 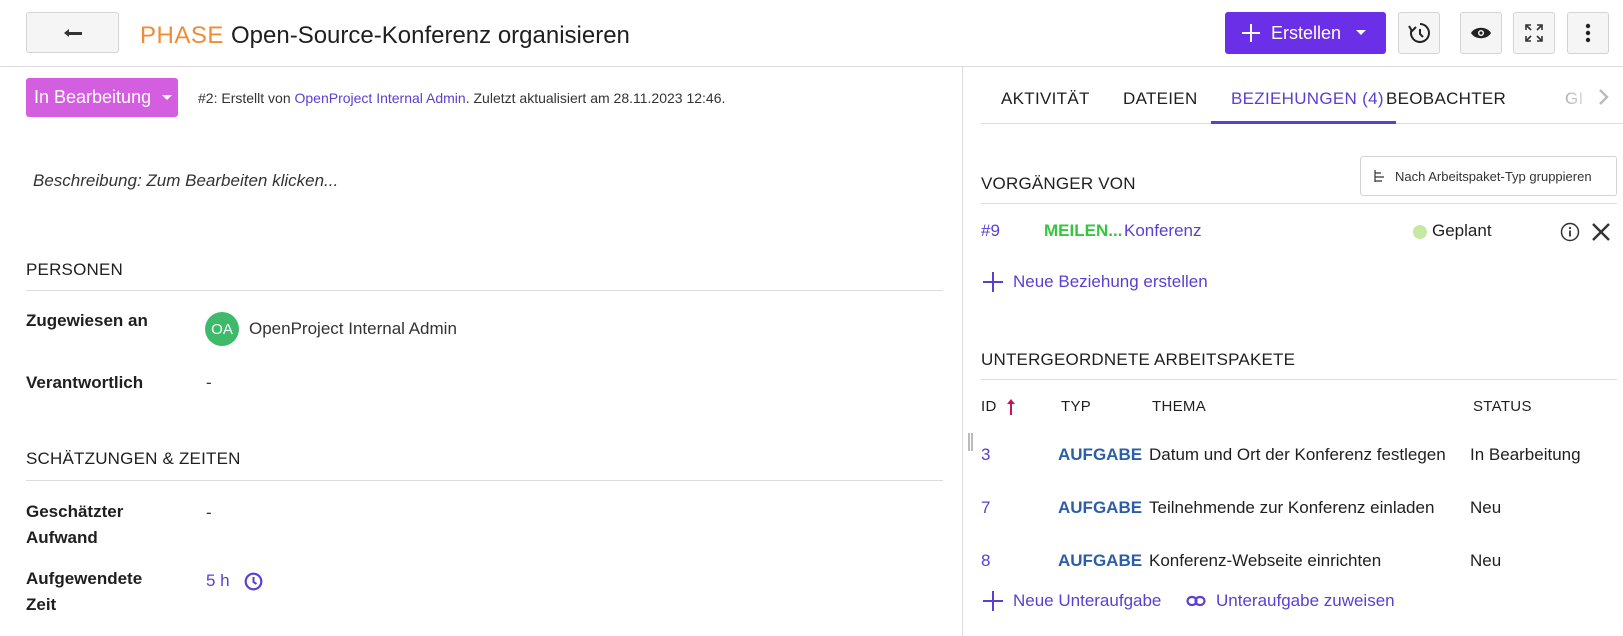 I want to click on relation-status: Geplant, so click(x=1462, y=230).